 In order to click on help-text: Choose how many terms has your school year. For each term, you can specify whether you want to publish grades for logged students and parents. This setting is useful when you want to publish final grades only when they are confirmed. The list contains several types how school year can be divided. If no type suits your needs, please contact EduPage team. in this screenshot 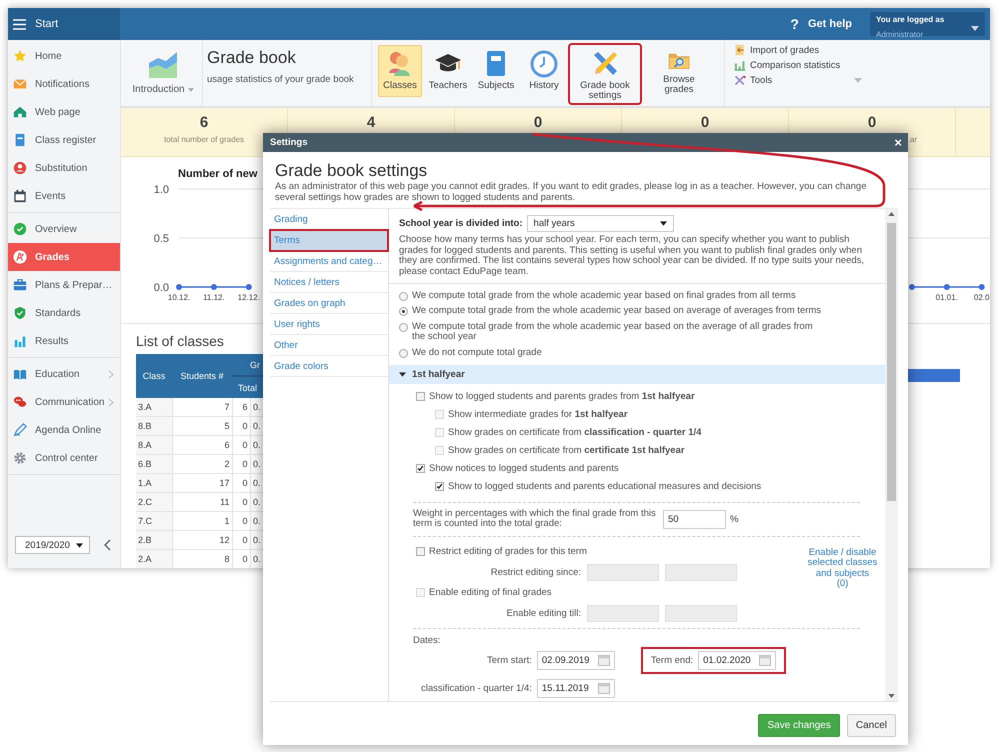, I will do `click(632, 256)`.